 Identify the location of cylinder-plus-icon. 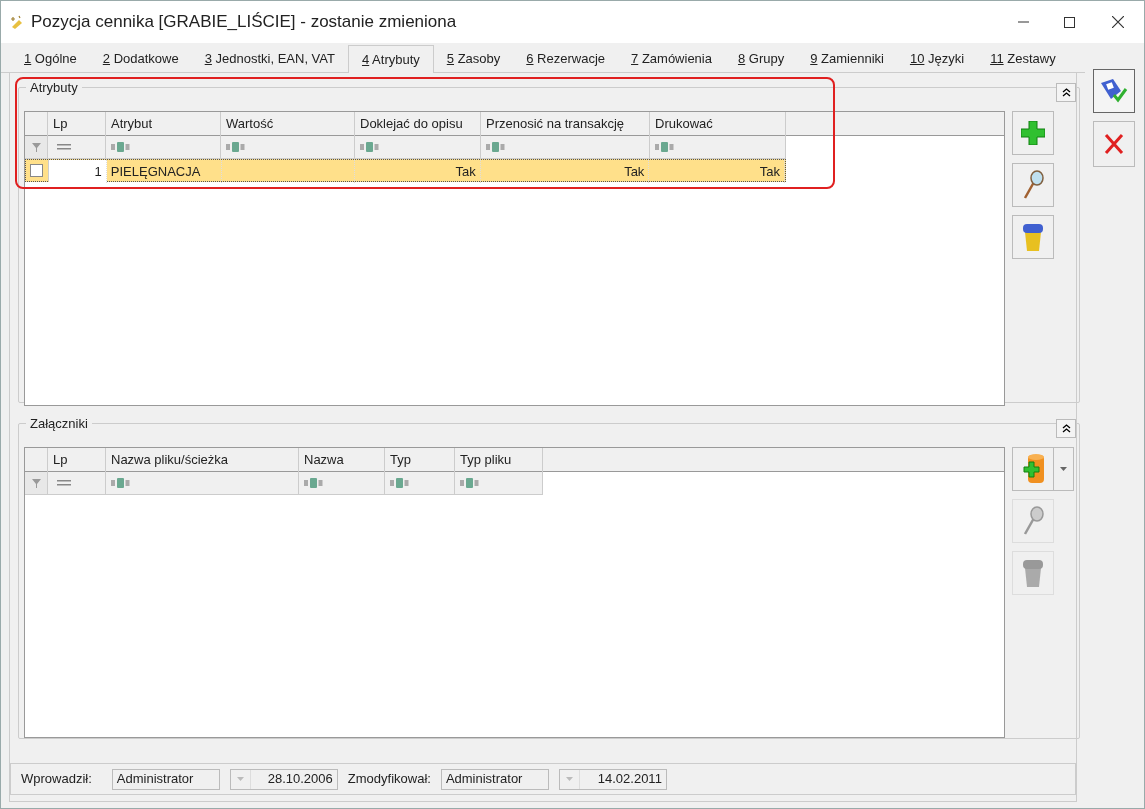
(1033, 469).